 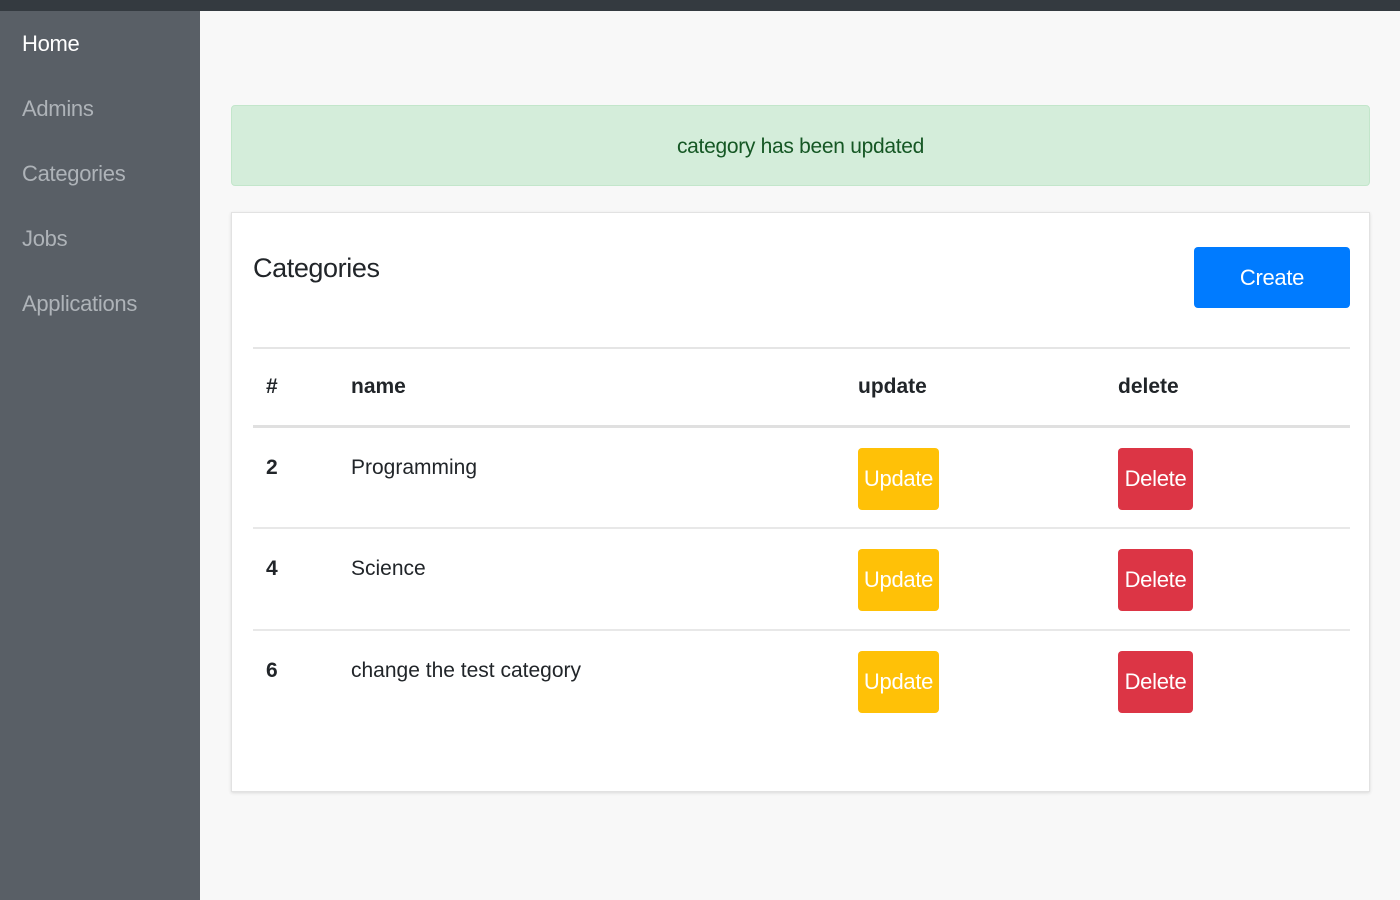 What do you see at coordinates (100, 43) in the screenshot?
I see `sidebar-item-home: Home` at bounding box center [100, 43].